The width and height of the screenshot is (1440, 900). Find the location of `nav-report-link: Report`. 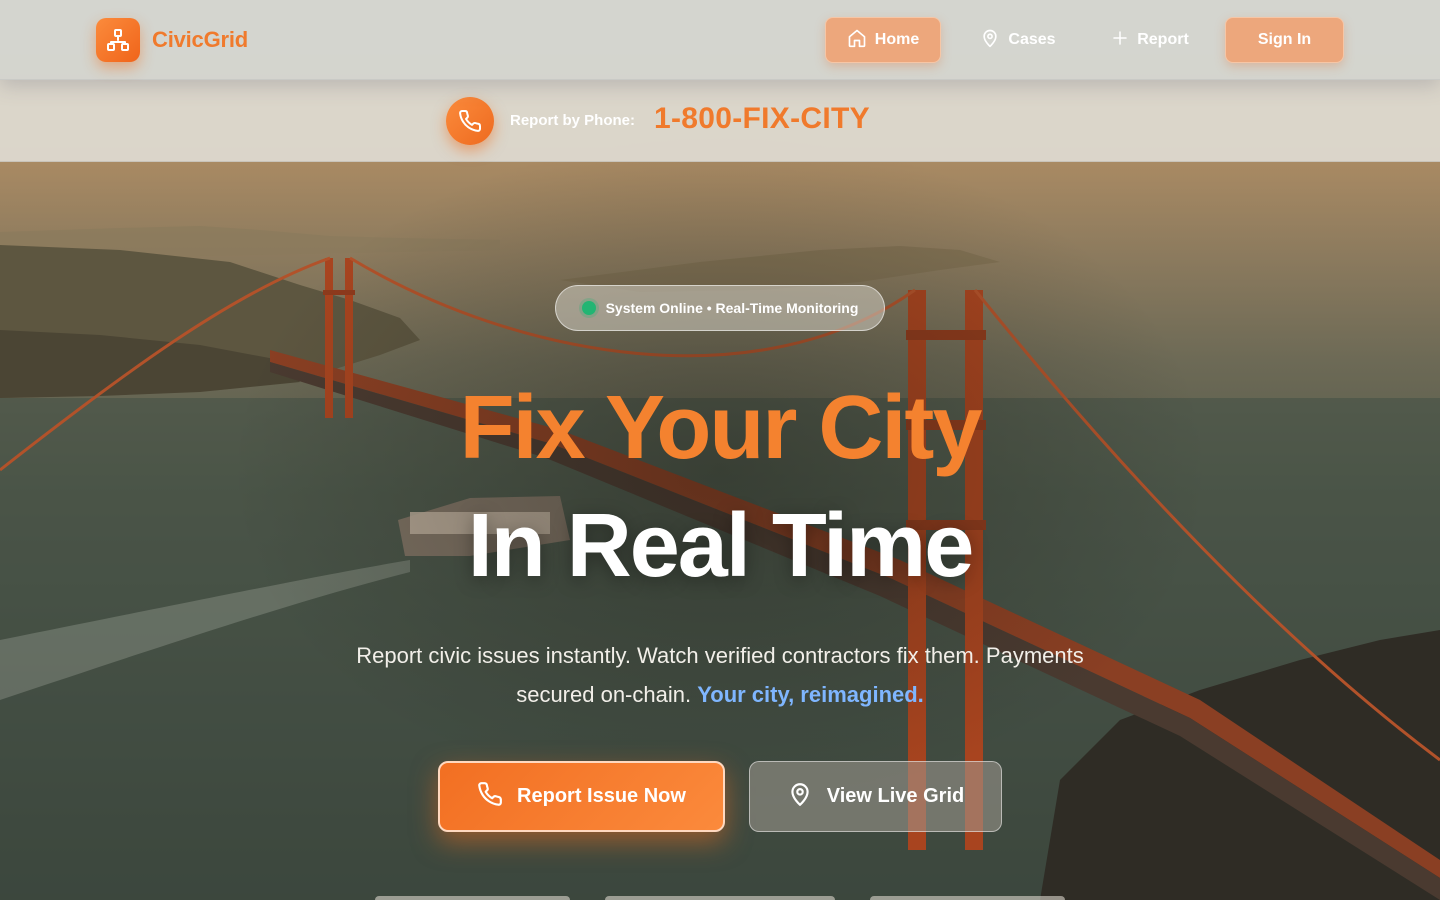

nav-report-link: Report is located at coordinates (1150, 40).